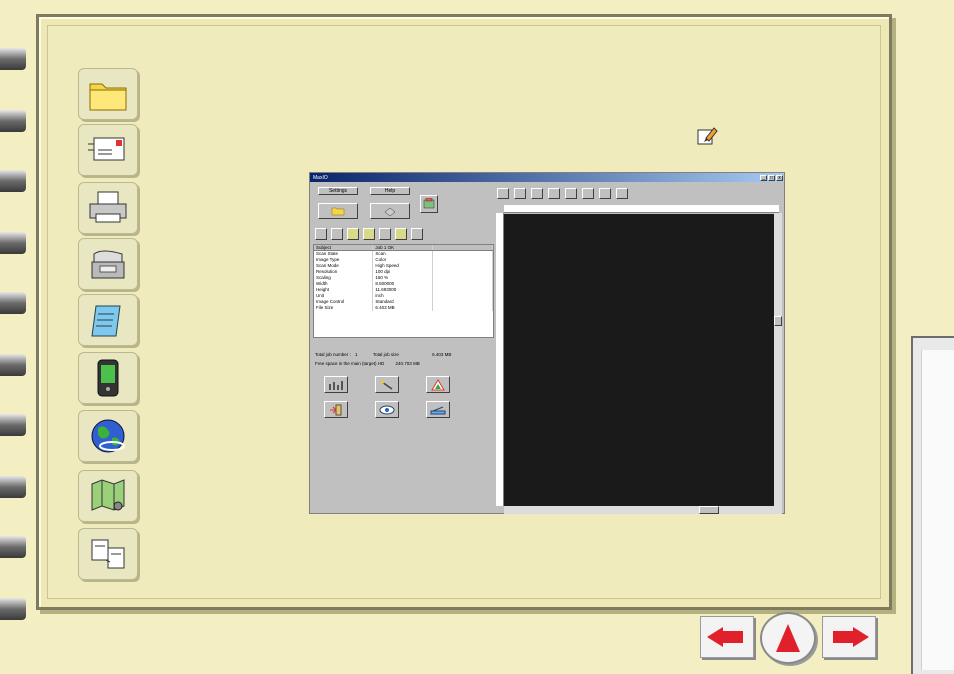  I want to click on column-header, so click(463, 247).